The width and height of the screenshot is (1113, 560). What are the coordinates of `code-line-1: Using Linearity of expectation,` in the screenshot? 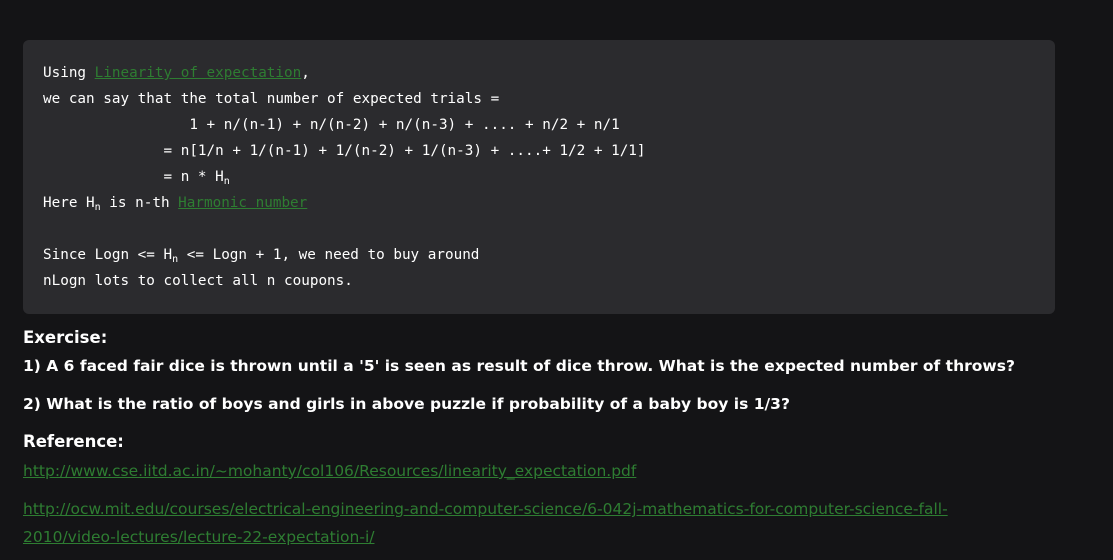 It's located at (549, 73).